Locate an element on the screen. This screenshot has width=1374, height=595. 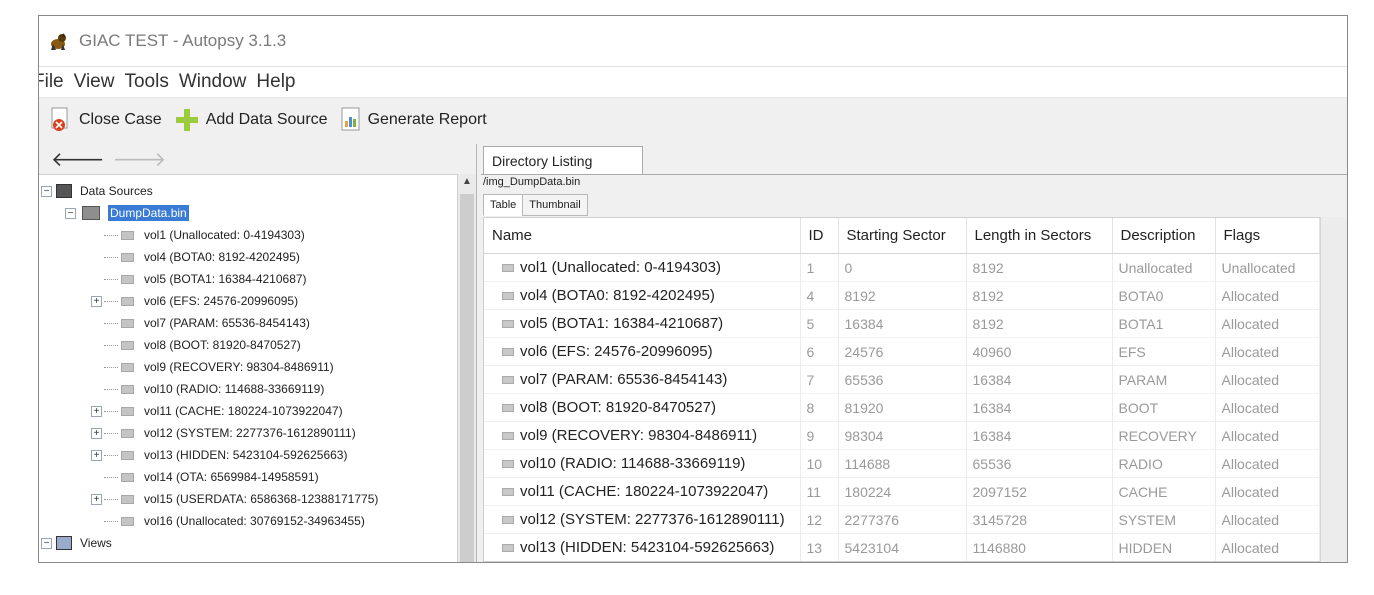
cell-id: 1 is located at coordinates (819, 267).